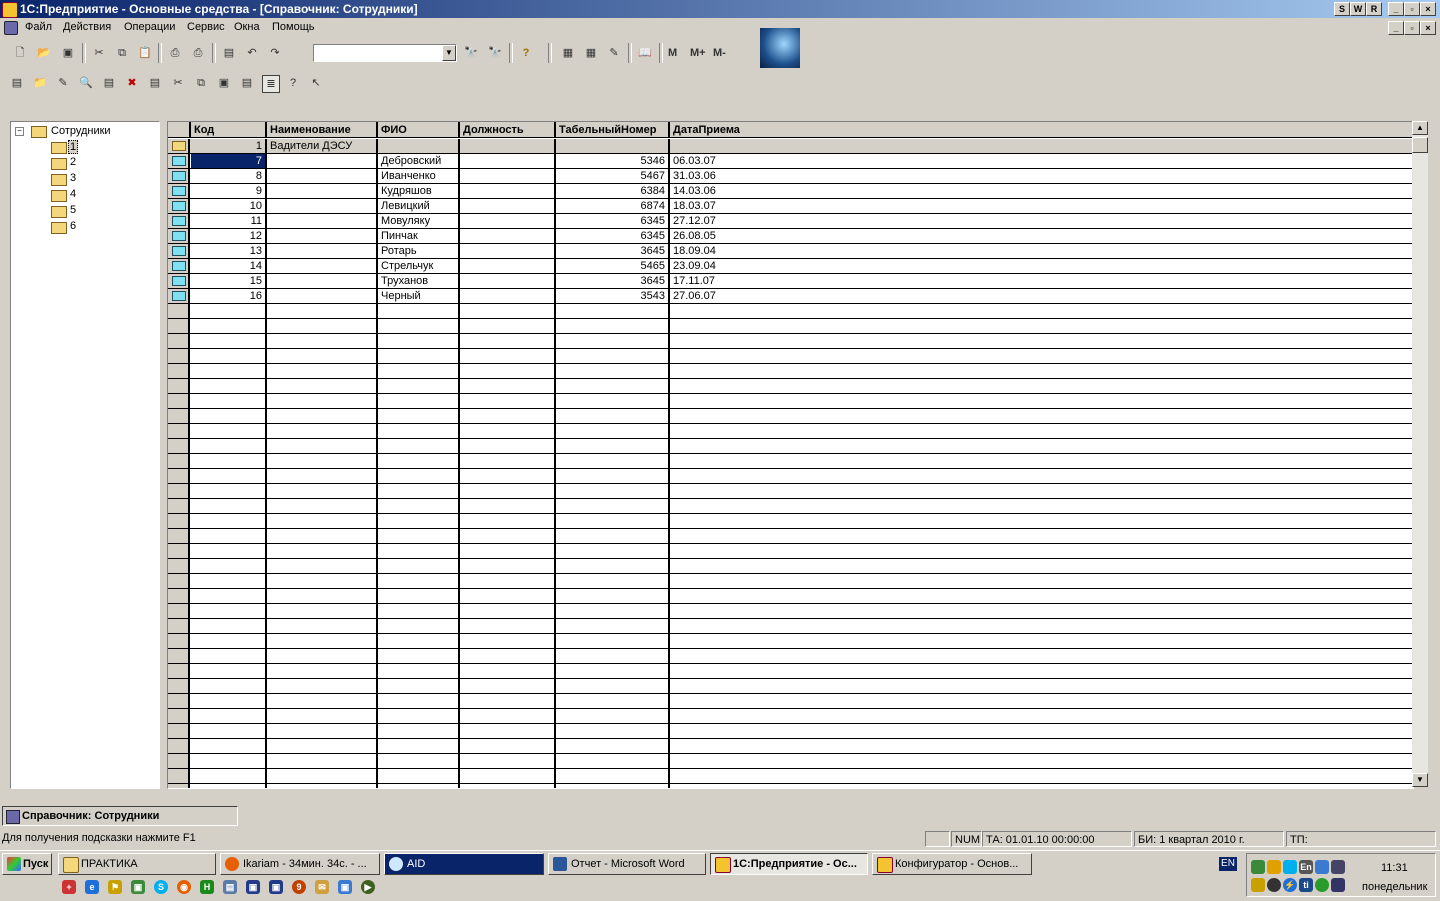 The height and width of the screenshot is (901, 1440). Describe the element at coordinates (1041, 236) in the screenshot. I see `cell-date: 26.08.05` at that location.